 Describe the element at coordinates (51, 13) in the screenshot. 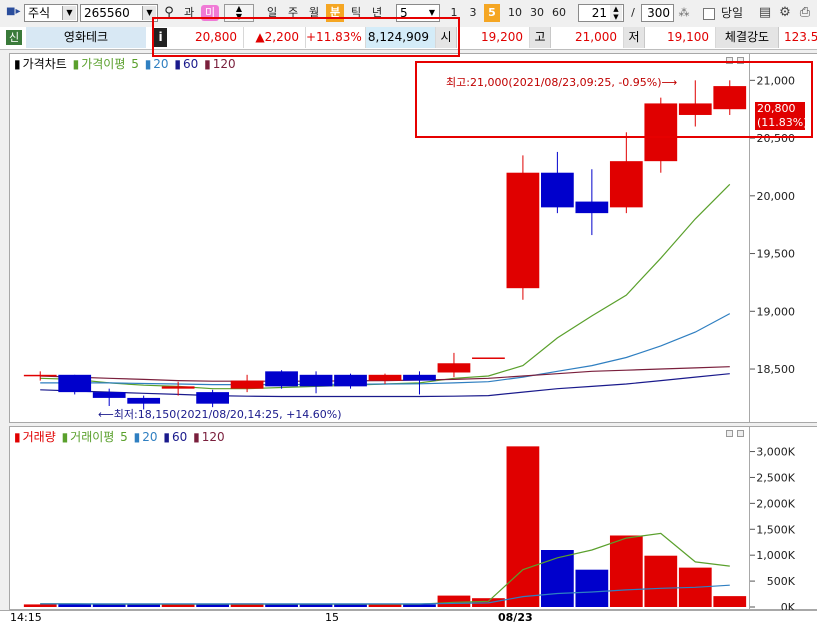

I see `market-select: 주식 ▼` at that location.